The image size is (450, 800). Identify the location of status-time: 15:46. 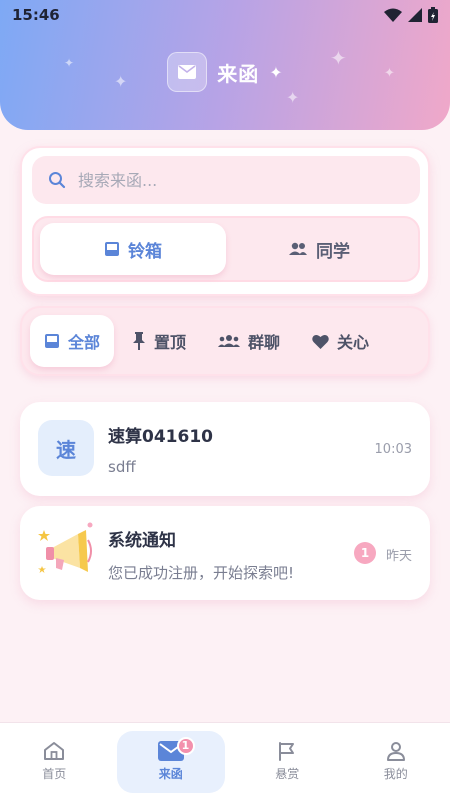
(36, 15).